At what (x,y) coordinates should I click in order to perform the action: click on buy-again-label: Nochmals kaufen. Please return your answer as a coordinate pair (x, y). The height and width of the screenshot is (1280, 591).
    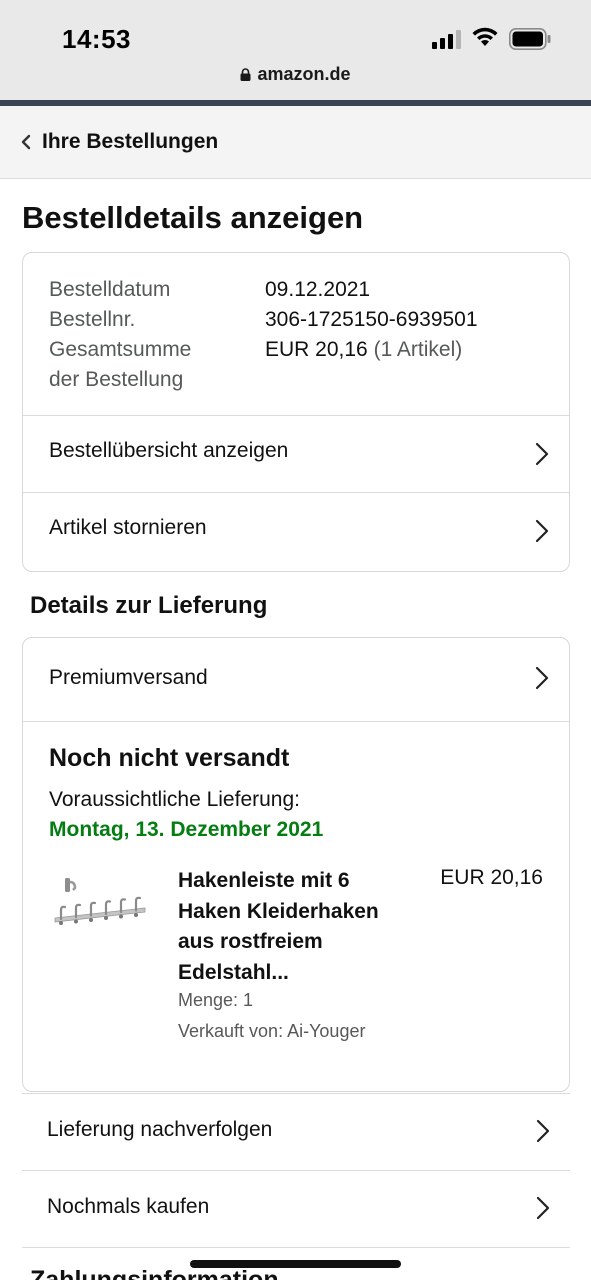
    Looking at the image, I should click on (128, 1206).